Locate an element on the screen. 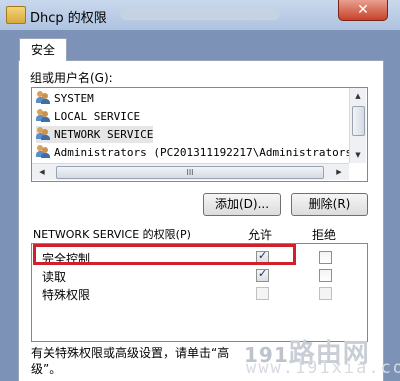  deny-read-checkbox is located at coordinates (325, 275).